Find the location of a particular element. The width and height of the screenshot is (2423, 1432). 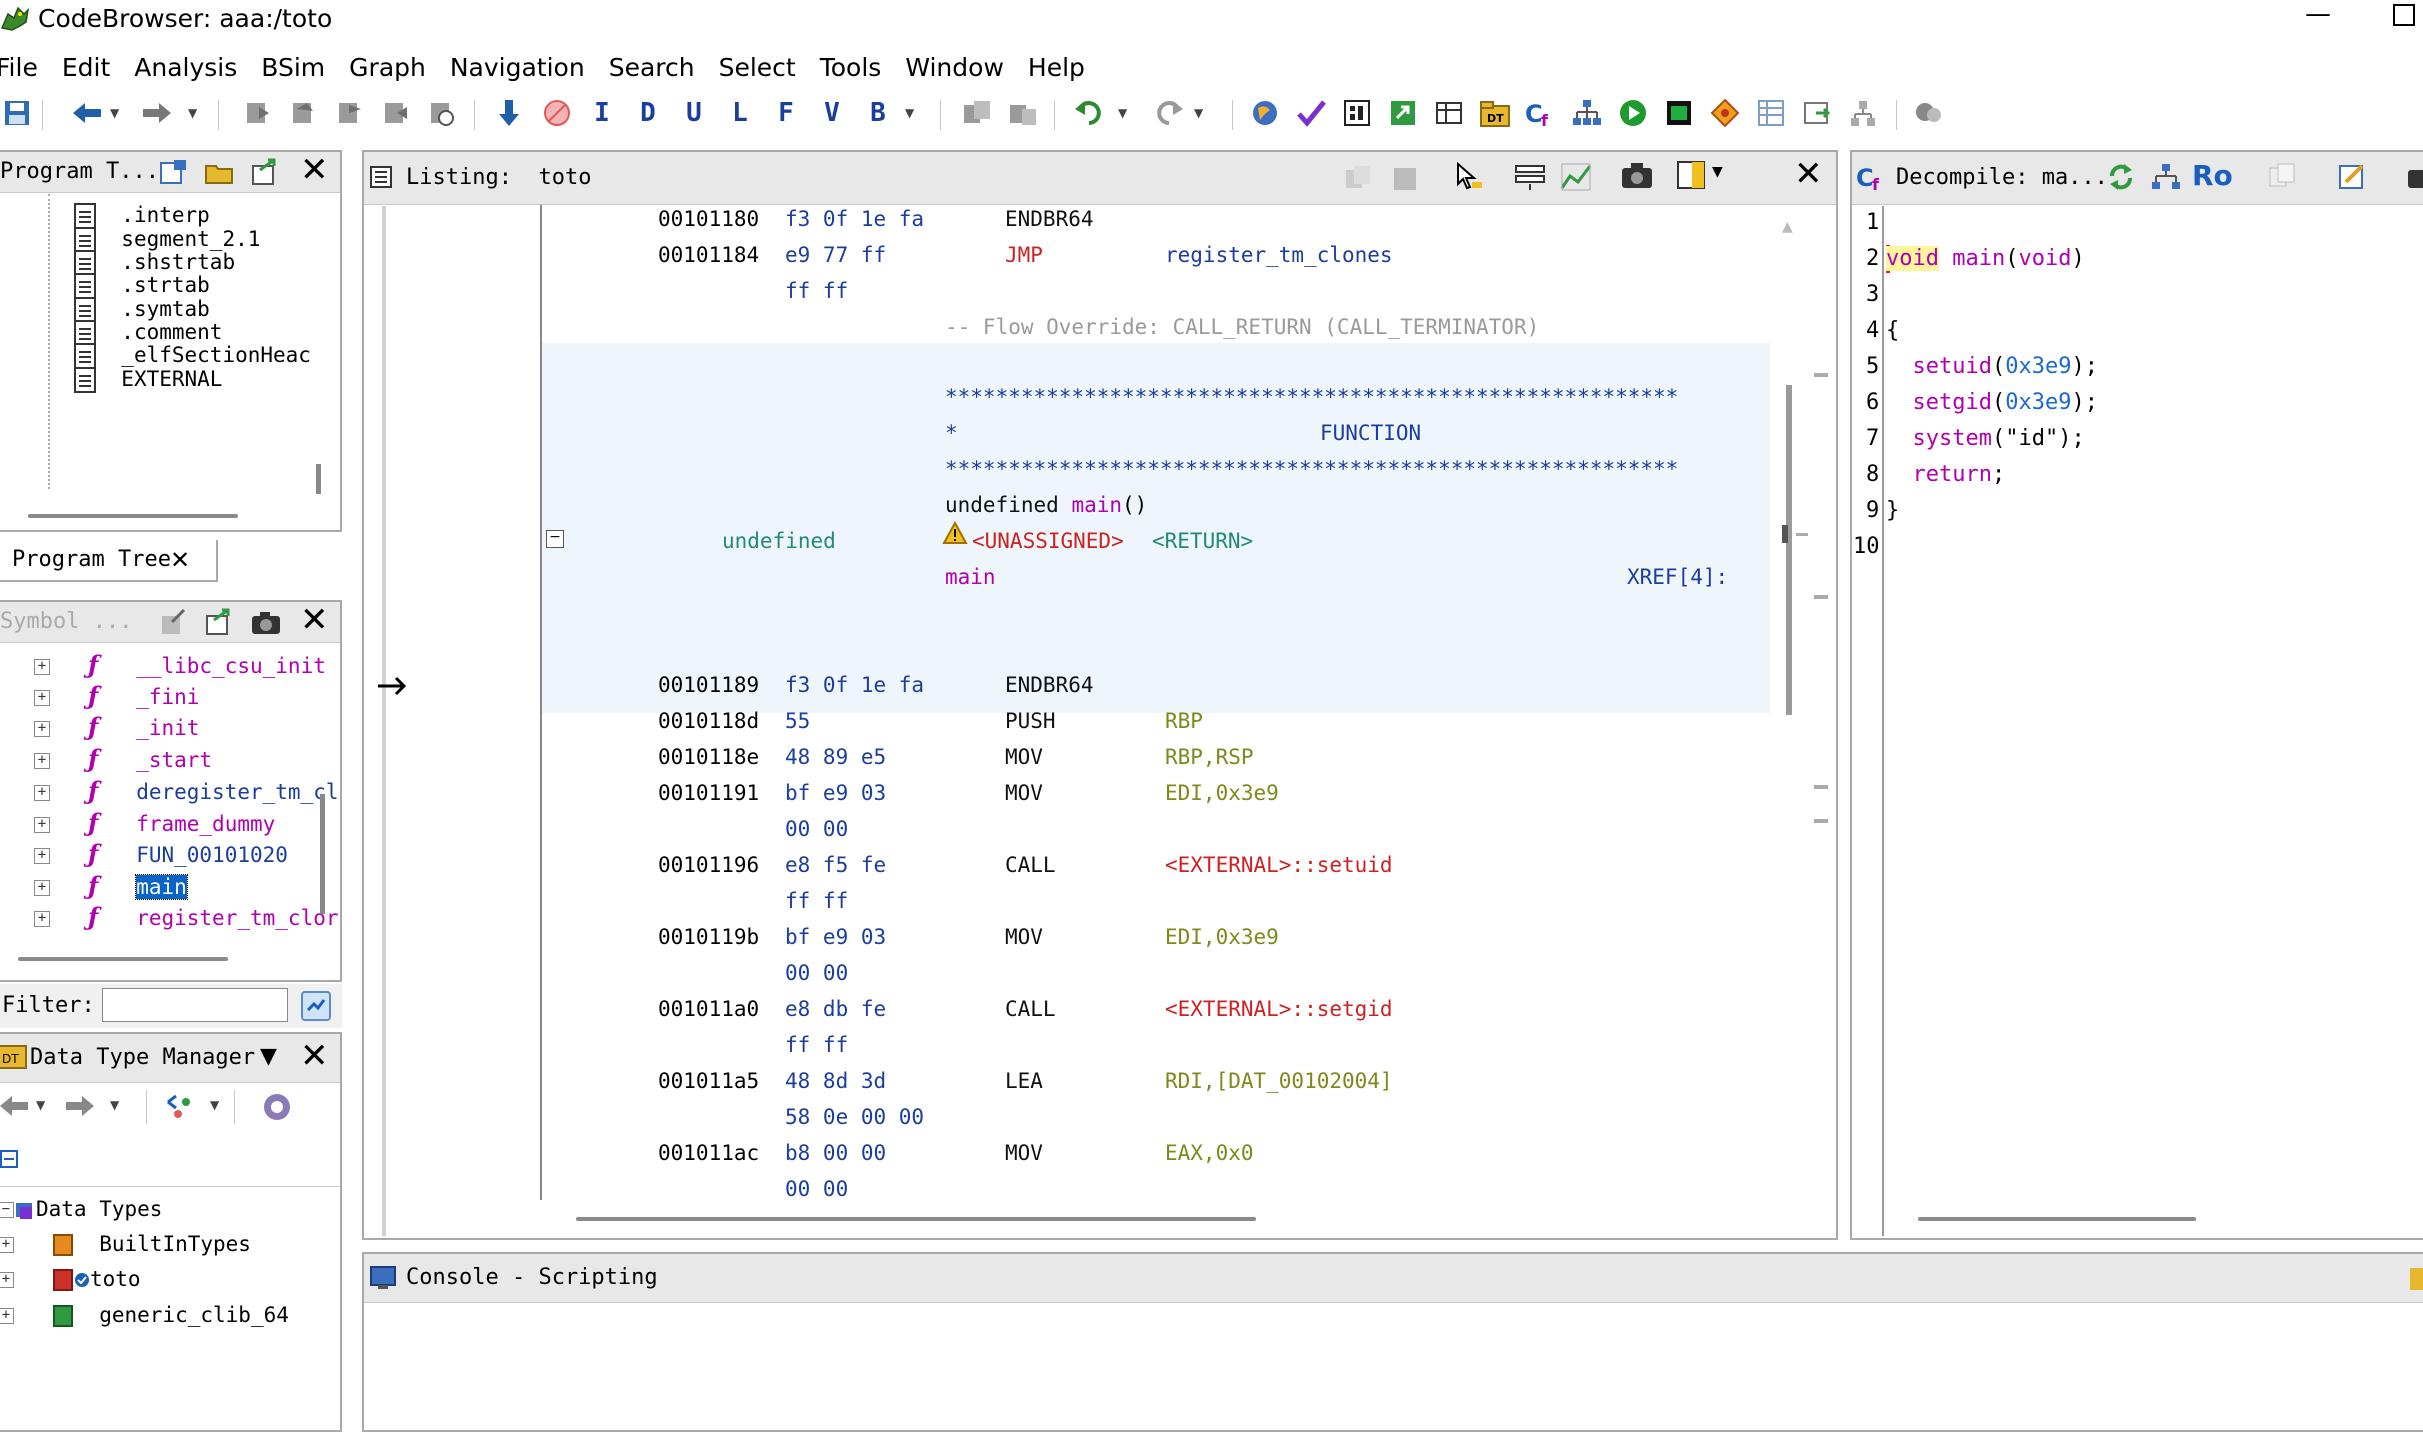

function-signature: undefined main() is located at coordinates (1046, 505).